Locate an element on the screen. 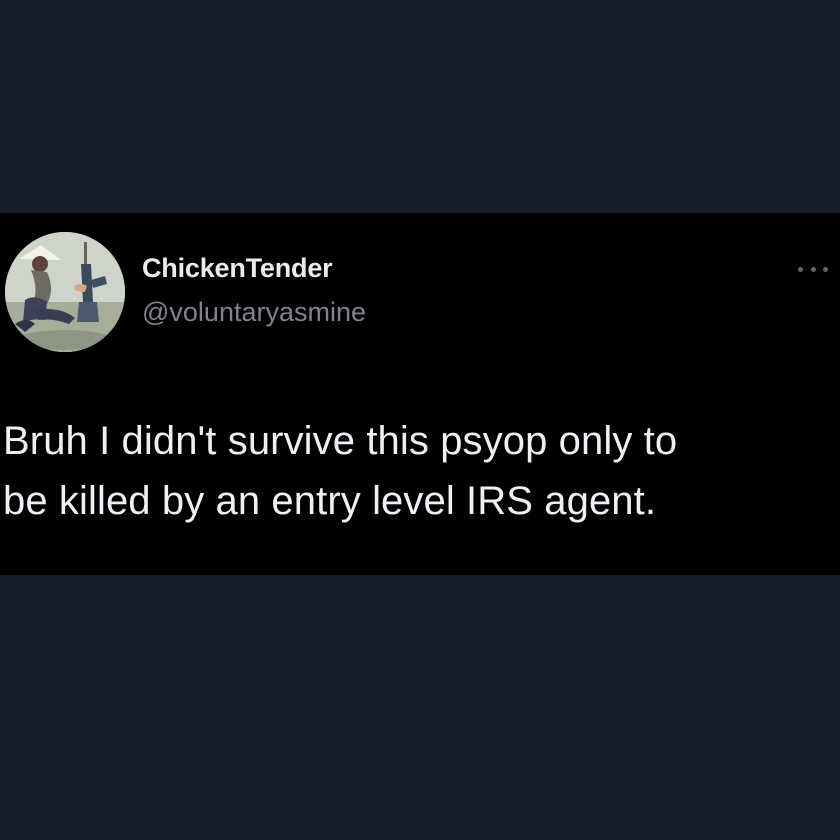 The image size is (840, 840). author-avatar is located at coordinates (65, 292).